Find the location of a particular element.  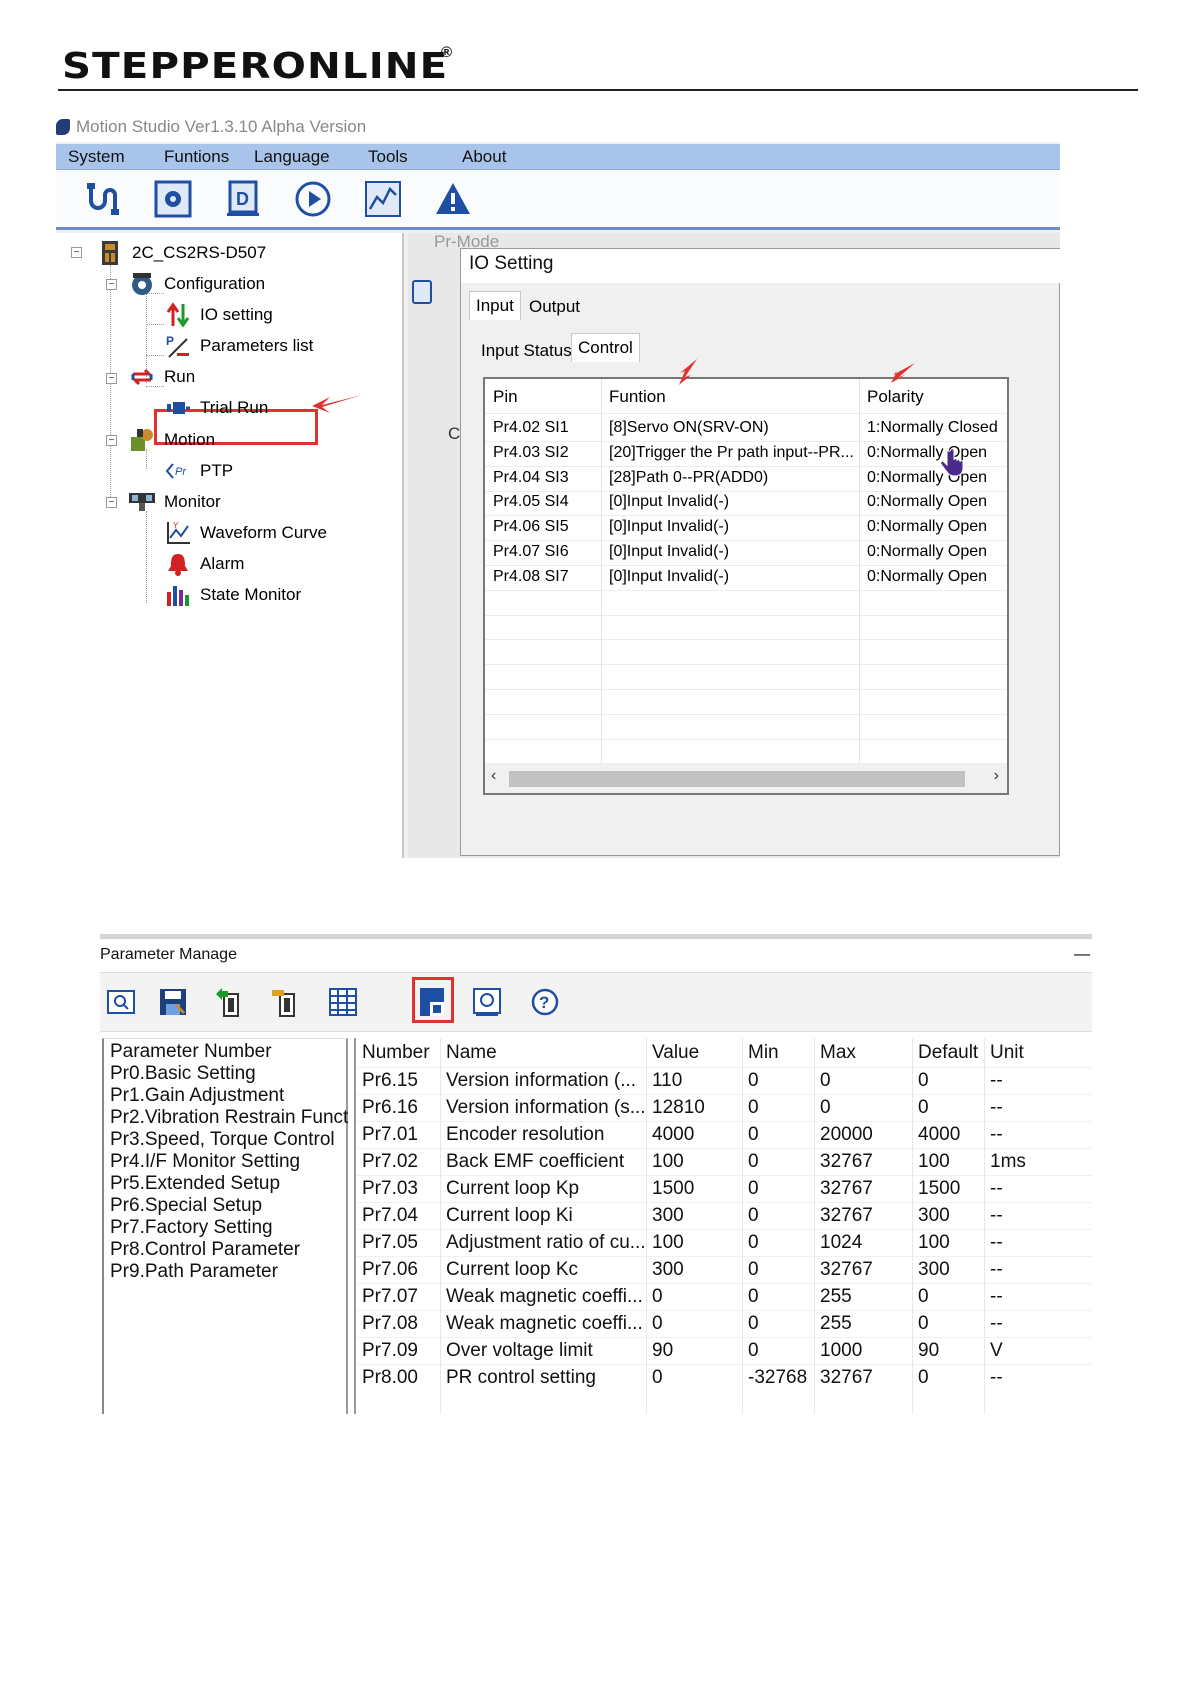

io-cell-pin: Pr4.08 SI7 is located at coordinates (531, 577).